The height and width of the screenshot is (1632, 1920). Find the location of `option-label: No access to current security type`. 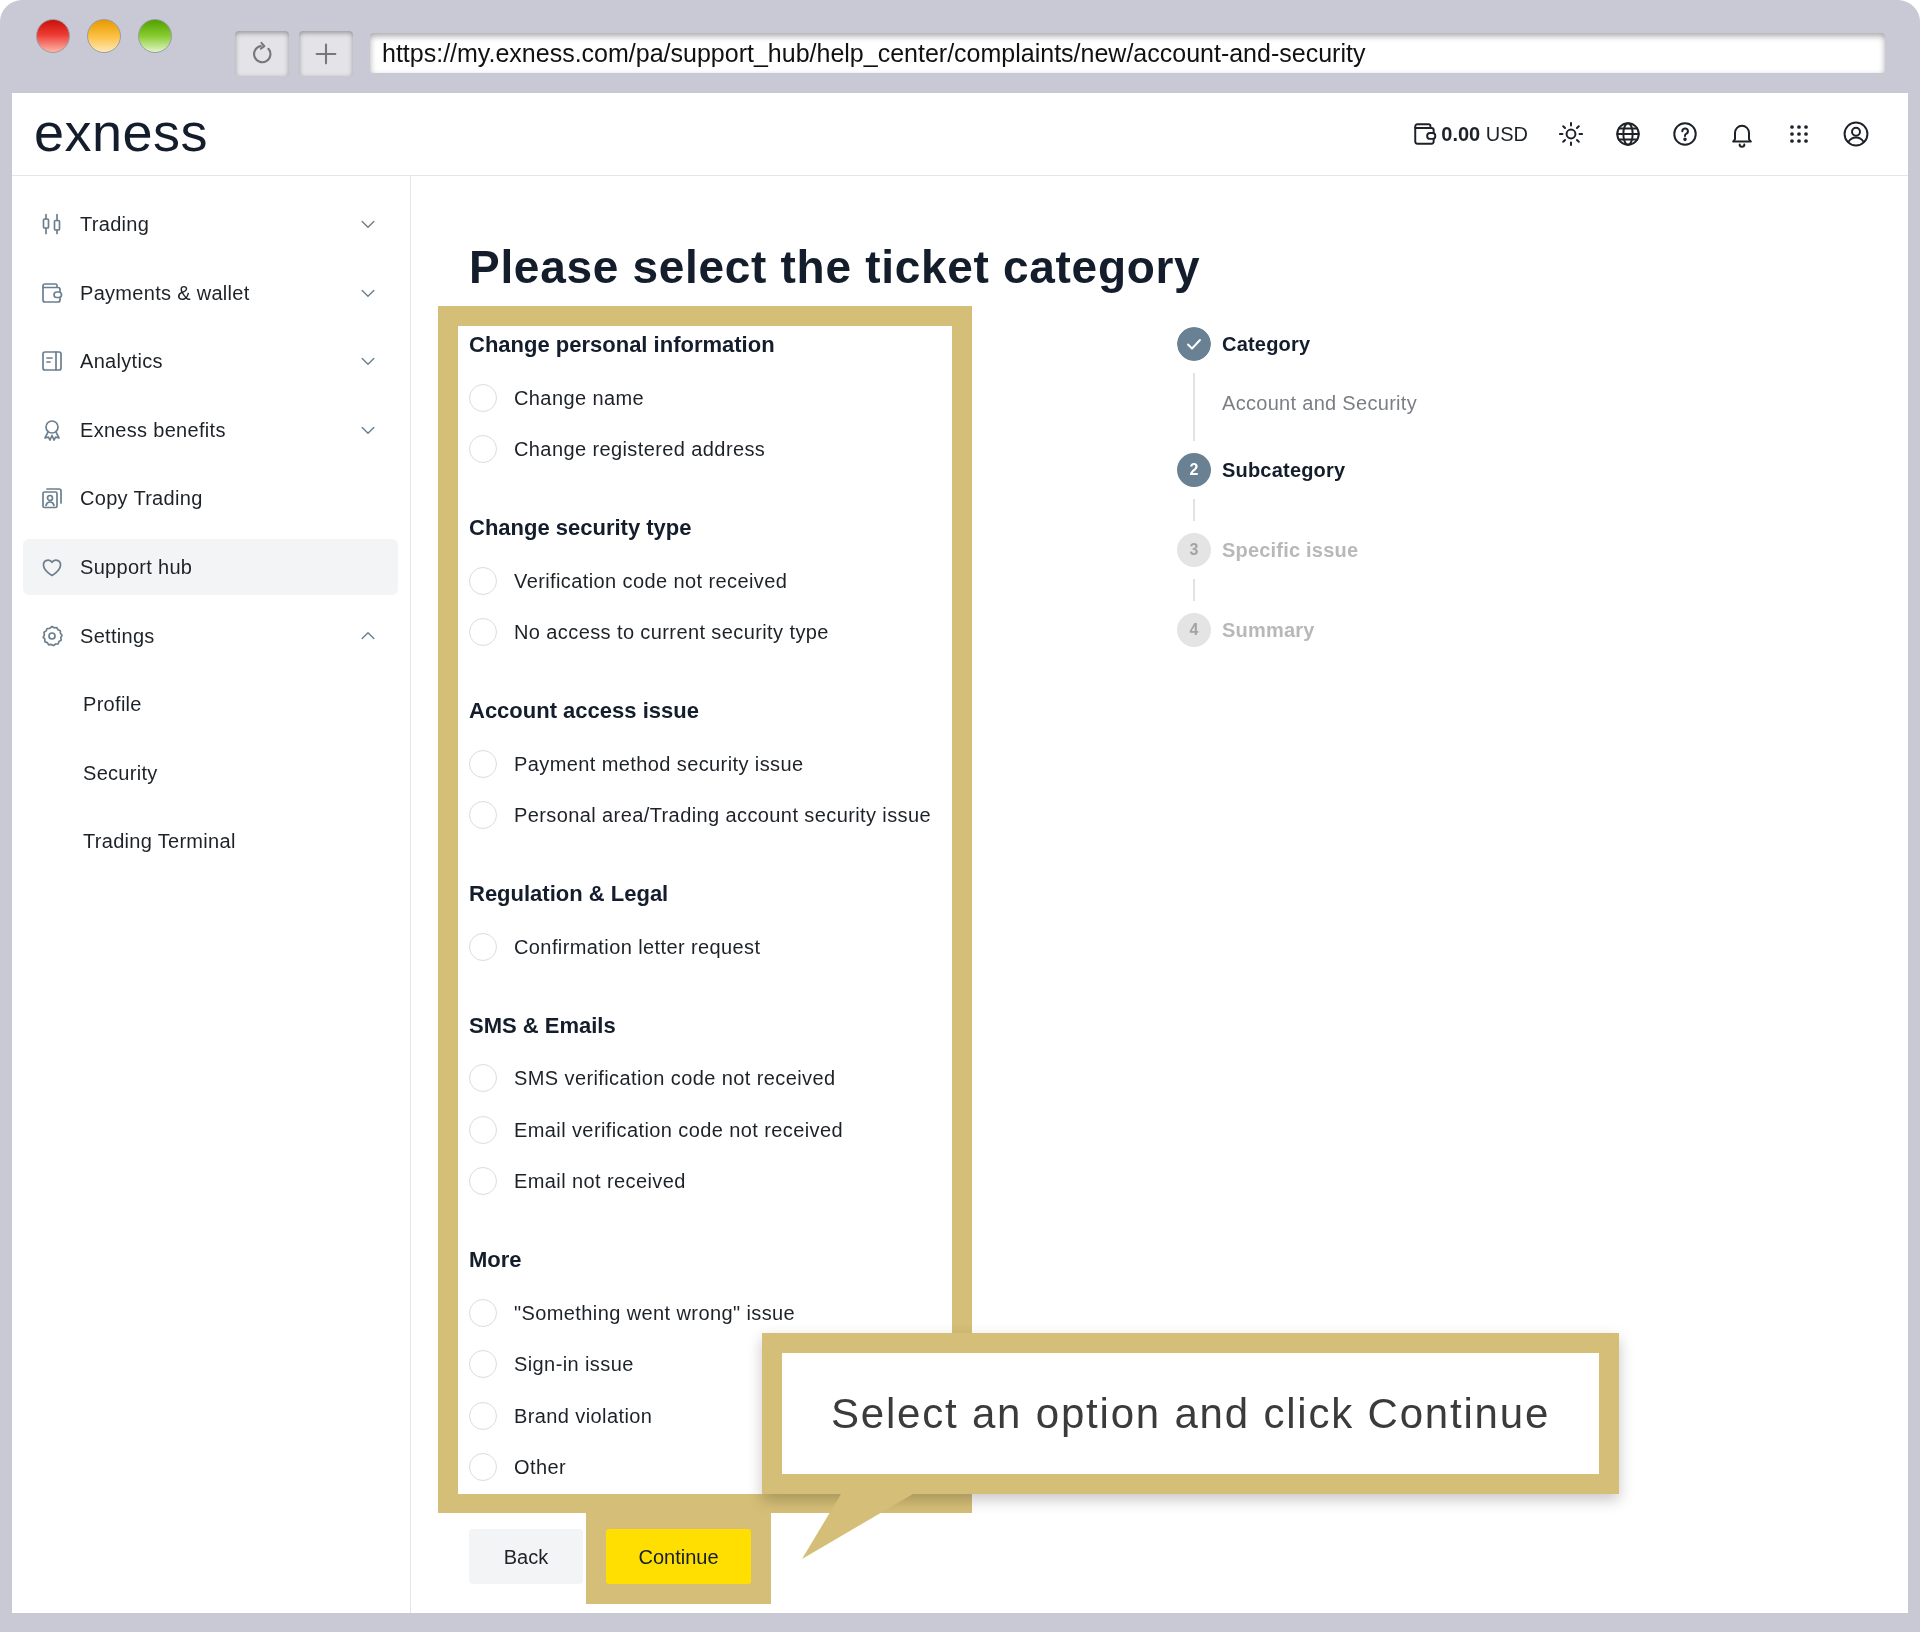

option-label: No access to current security type is located at coordinates (671, 632).